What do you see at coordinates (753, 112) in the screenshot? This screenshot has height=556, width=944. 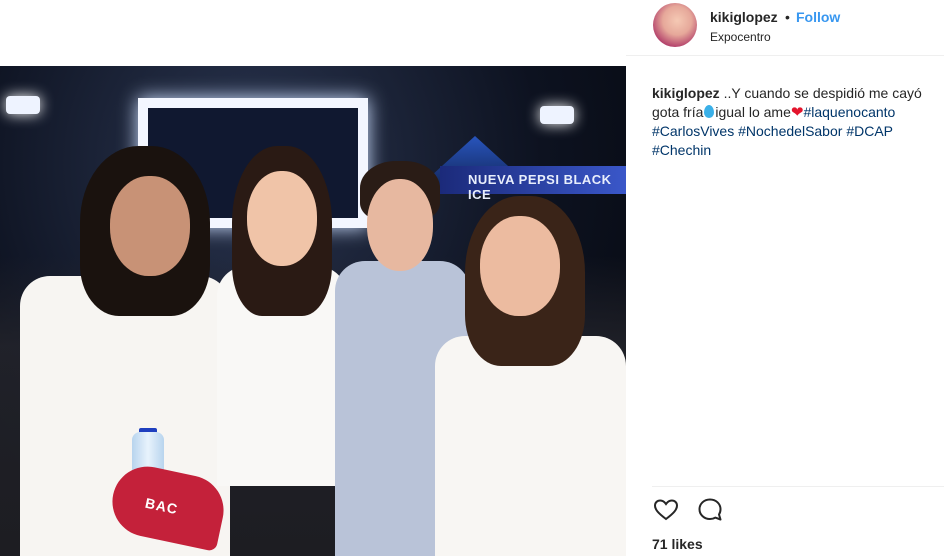 I see `caption-text-2: igual lo ame` at bounding box center [753, 112].